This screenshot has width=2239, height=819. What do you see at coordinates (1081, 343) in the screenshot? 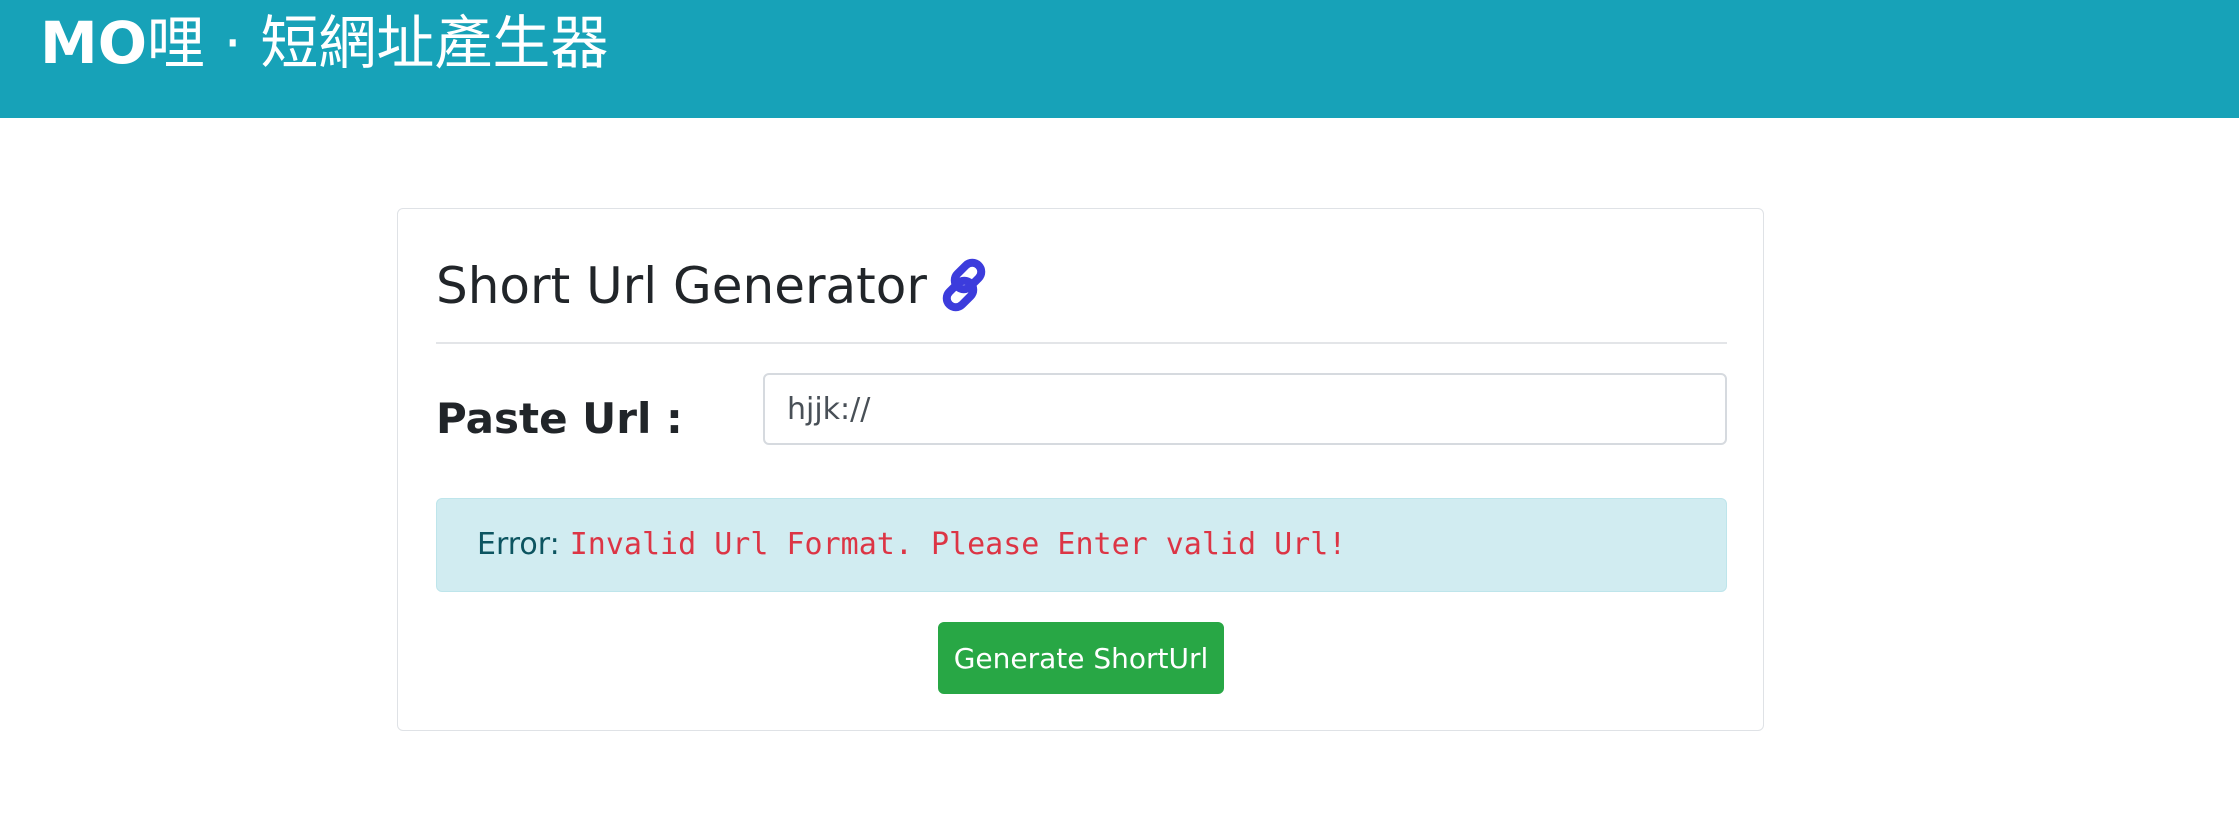
I see `title-divider` at bounding box center [1081, 343].